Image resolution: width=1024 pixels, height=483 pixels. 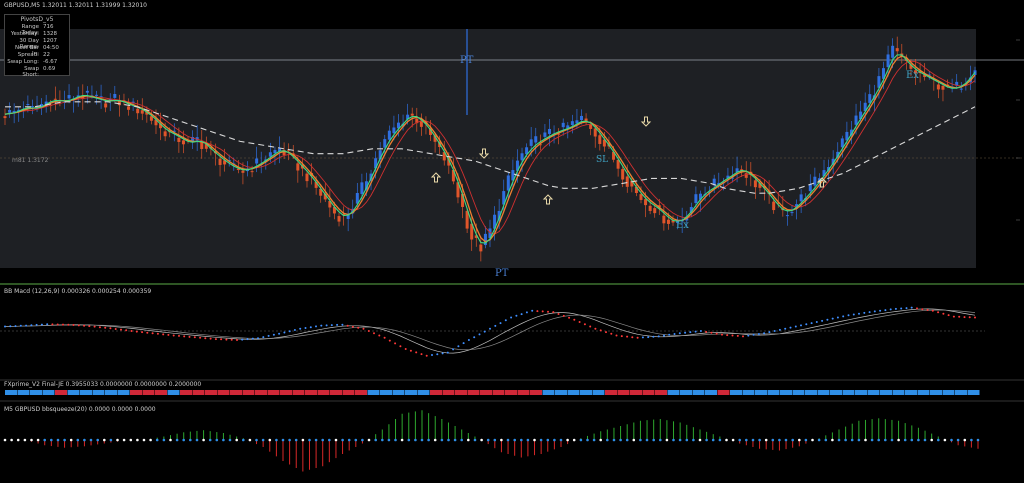 I want to click on pt-top-label: PT, so click(x=467, y=60).